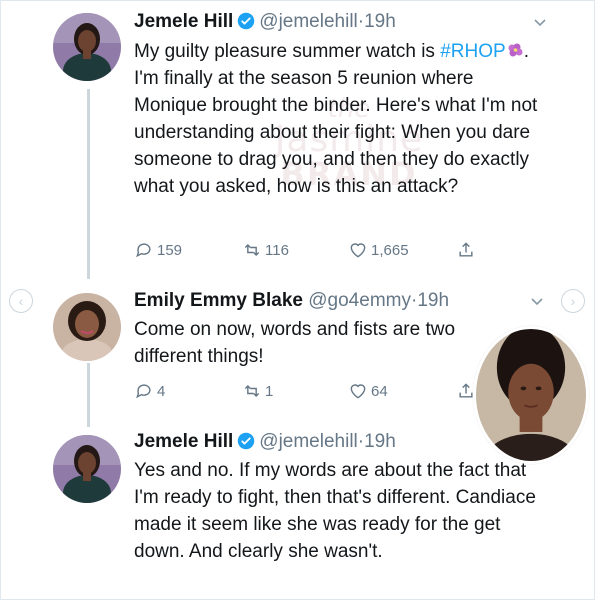 The image size is (595, 600). What do you see at coordinates (314, 391) in the screenshot?
I see `tweet-actions: 4 1 64` at bounding box center [314, 391].